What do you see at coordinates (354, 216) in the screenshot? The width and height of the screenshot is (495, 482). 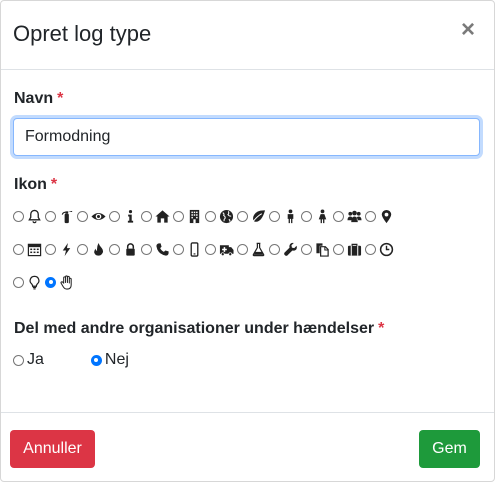 I see `users-icon` at bounding box center [354, 216].